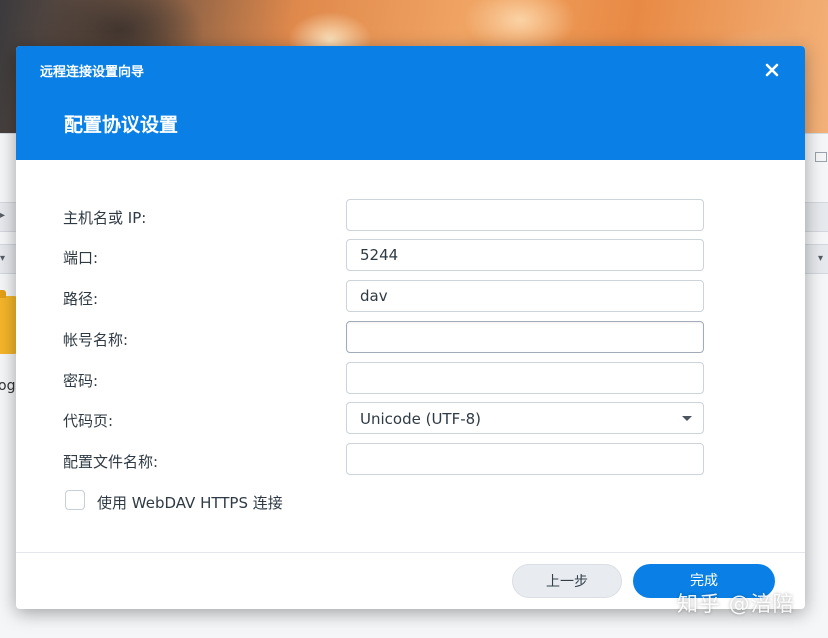 This screenshot has height=638, width=828. I want to click on https-option: 使用 WebDAV HTTPS 连接, so click(214, 501).